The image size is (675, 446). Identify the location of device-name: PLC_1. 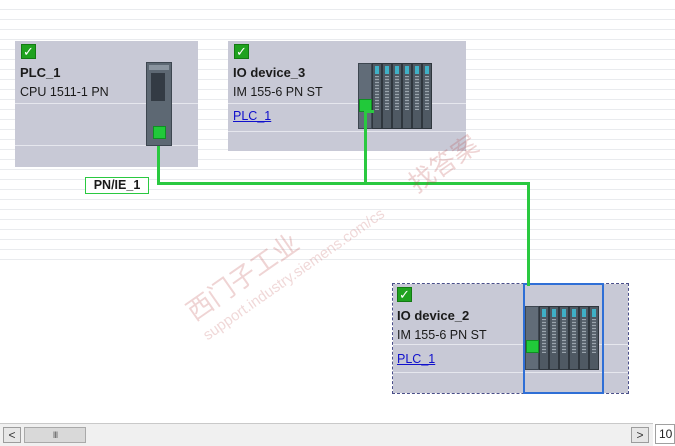
(40, 72).